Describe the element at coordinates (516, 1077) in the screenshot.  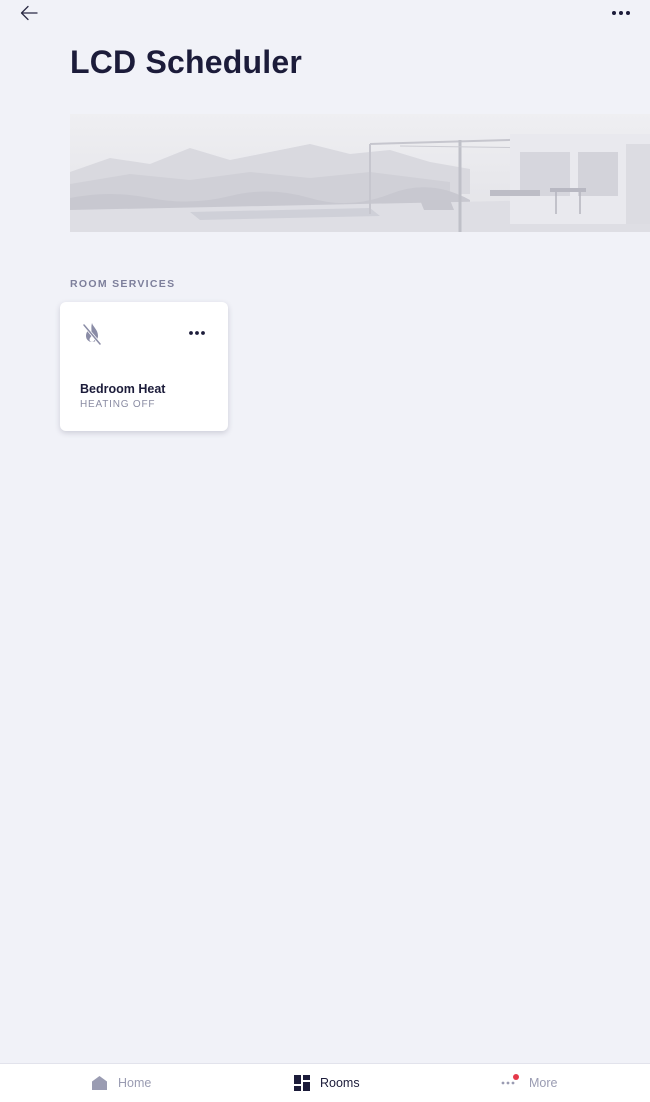
I see `notification-dot` at that location.